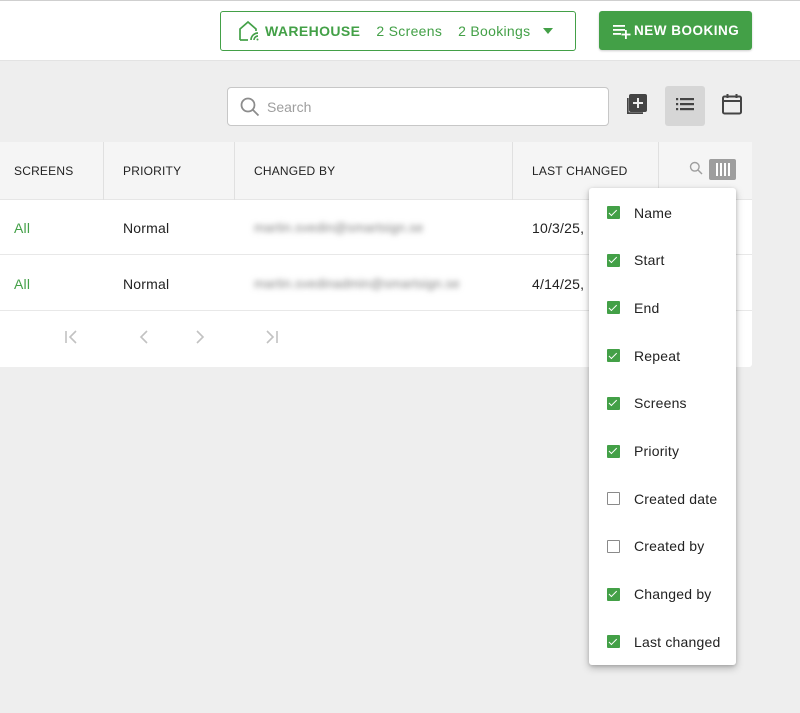 Image resolution: width=800 pixels, height=713 pixels. Describe the element at coordinates (687, 30) in the screenshot. I see `new-booking-label: NEW BOOKING` at that location.